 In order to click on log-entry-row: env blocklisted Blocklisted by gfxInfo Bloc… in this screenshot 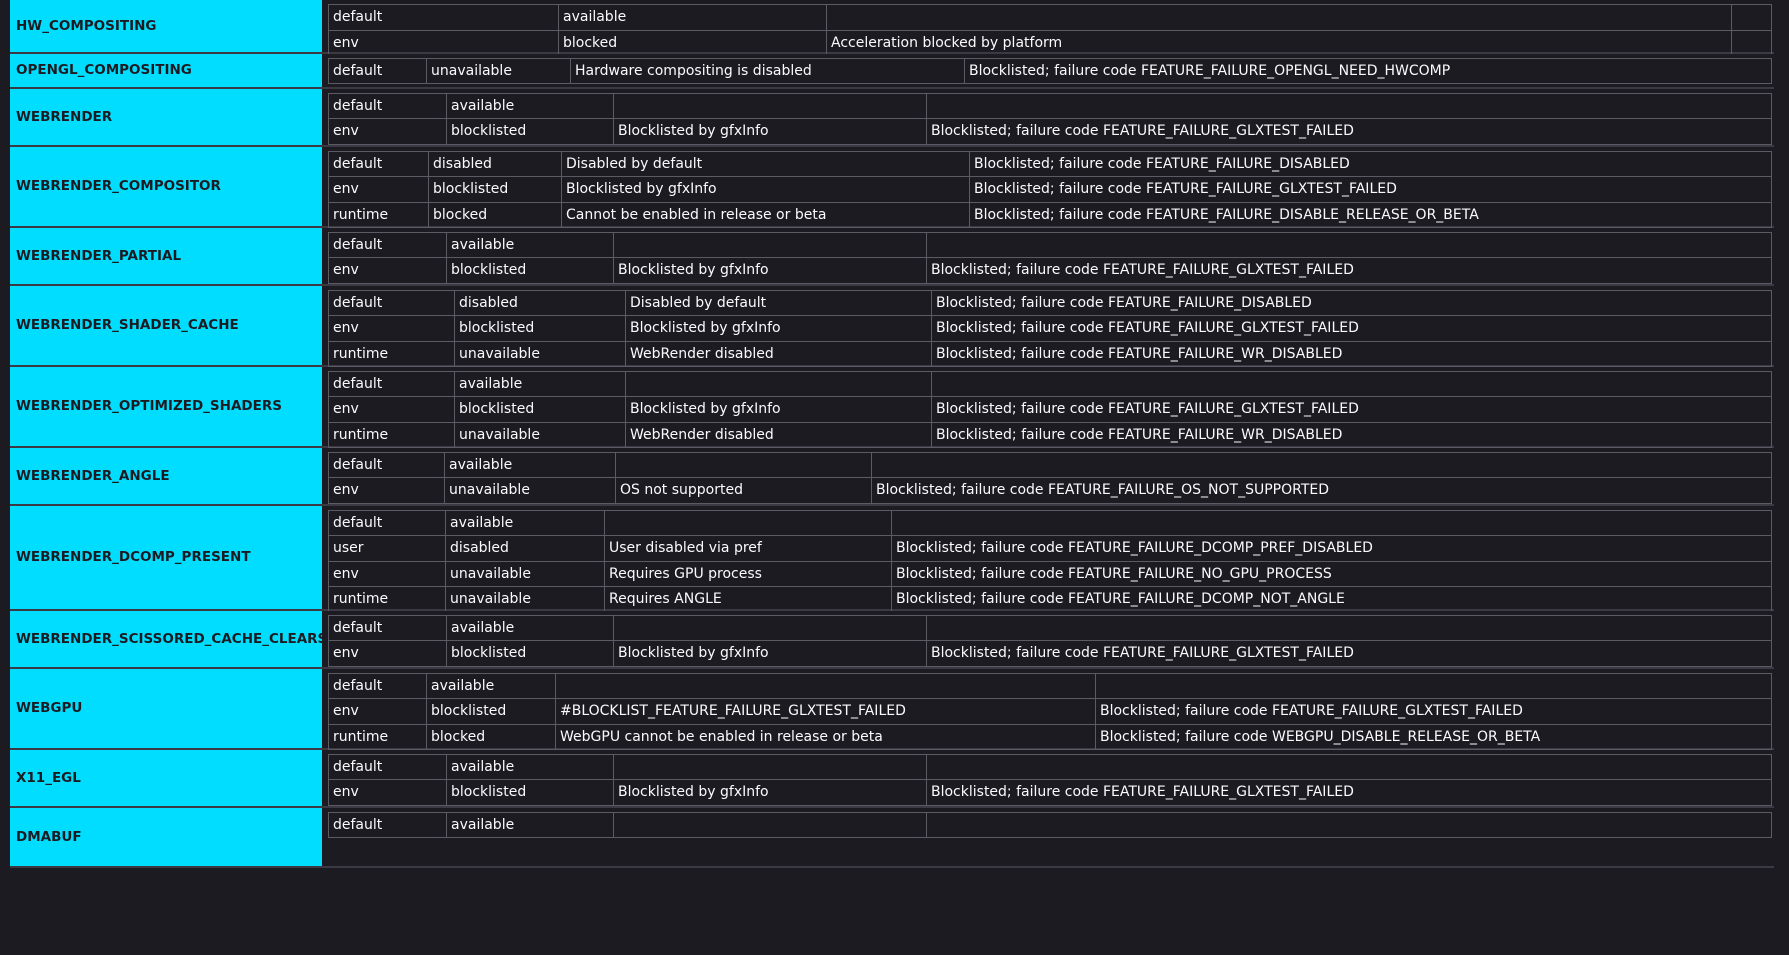, I will do `click(1050, 131)`.